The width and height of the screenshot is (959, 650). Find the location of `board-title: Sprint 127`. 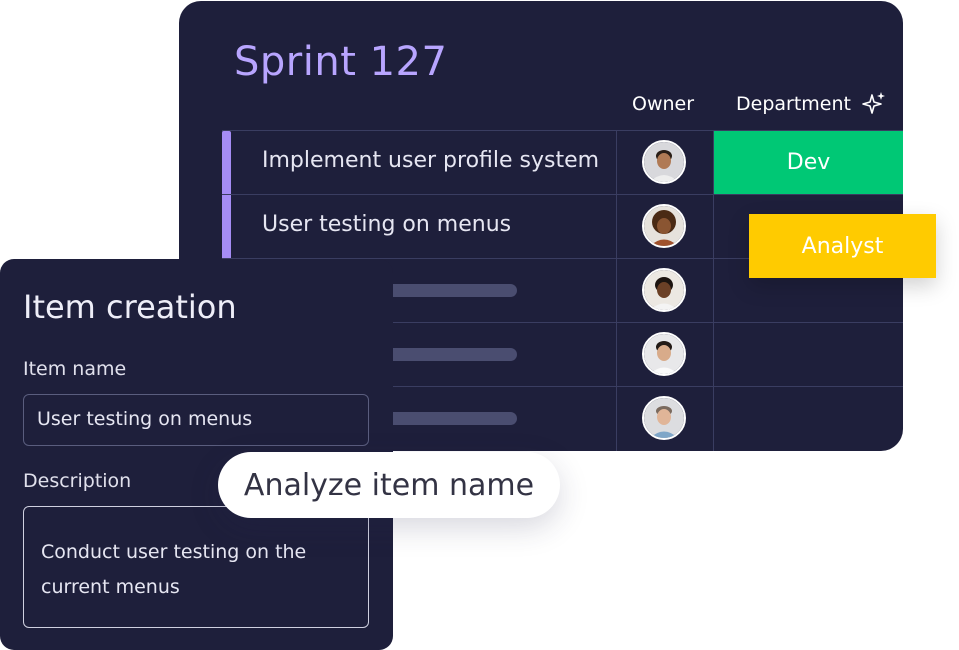

board-title: Sprint 127 is located at coordinates (341, 62).